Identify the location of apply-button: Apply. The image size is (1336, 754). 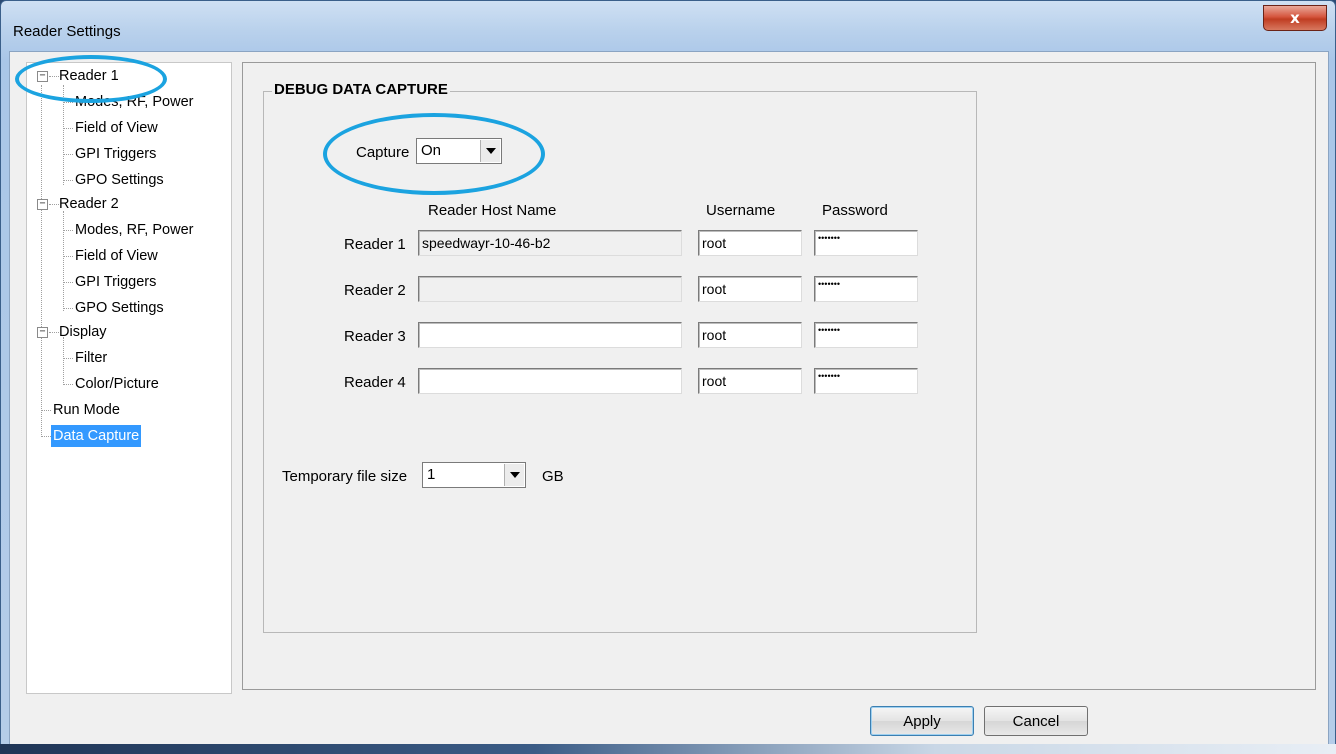
(922, 721).